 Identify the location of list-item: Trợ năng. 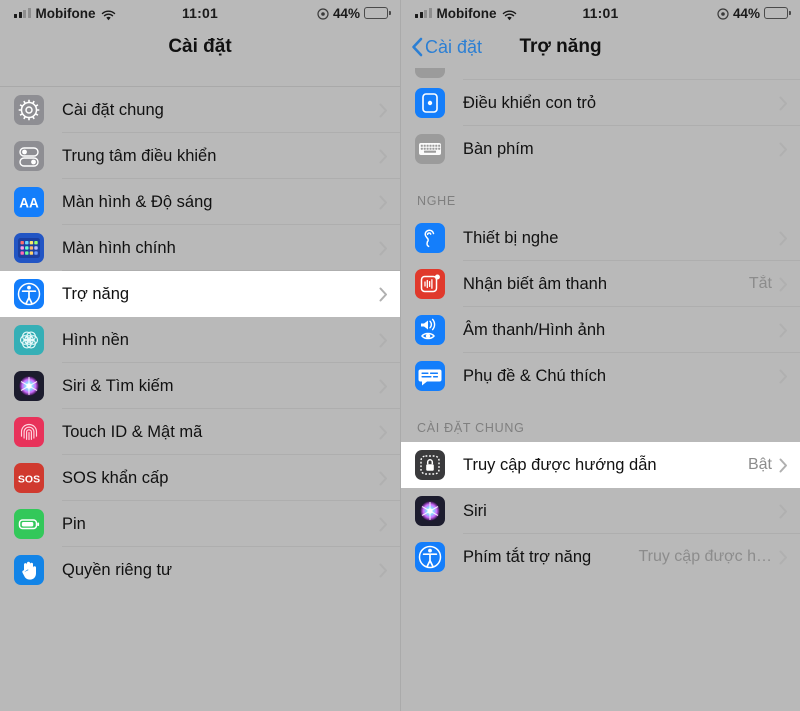
(200, 294).